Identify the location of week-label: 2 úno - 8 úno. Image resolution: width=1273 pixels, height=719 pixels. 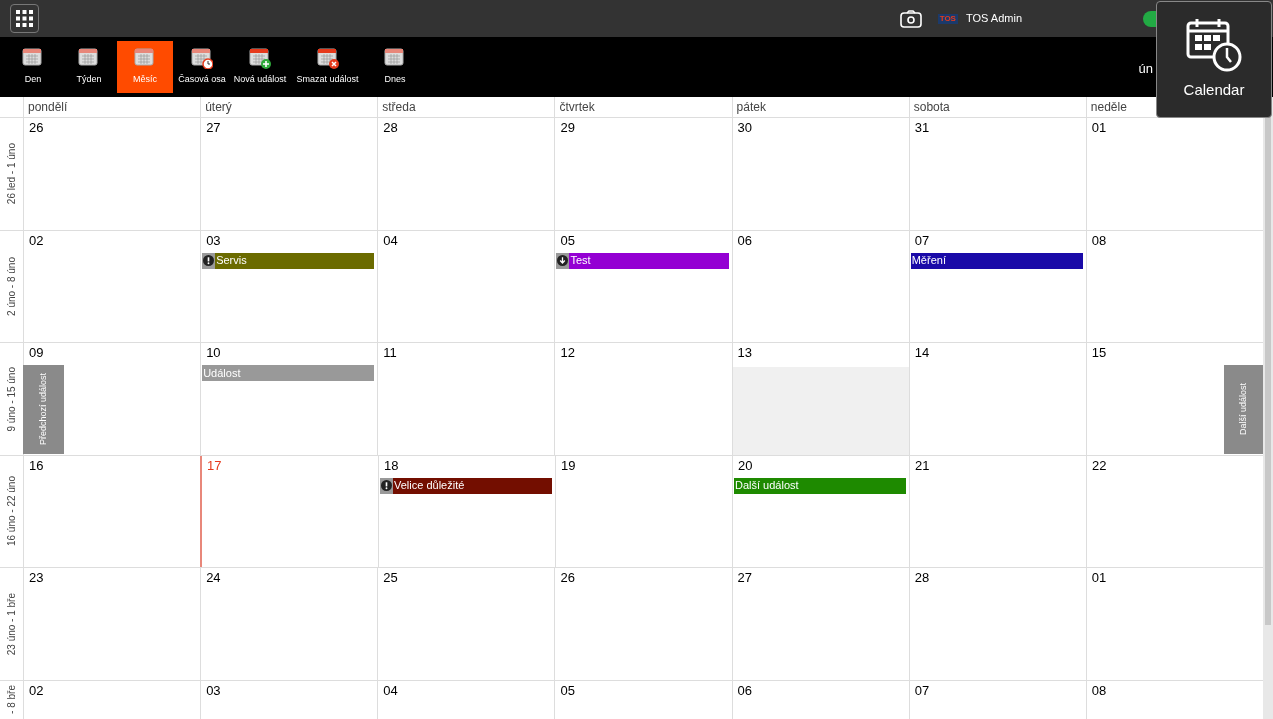
(11, 286).